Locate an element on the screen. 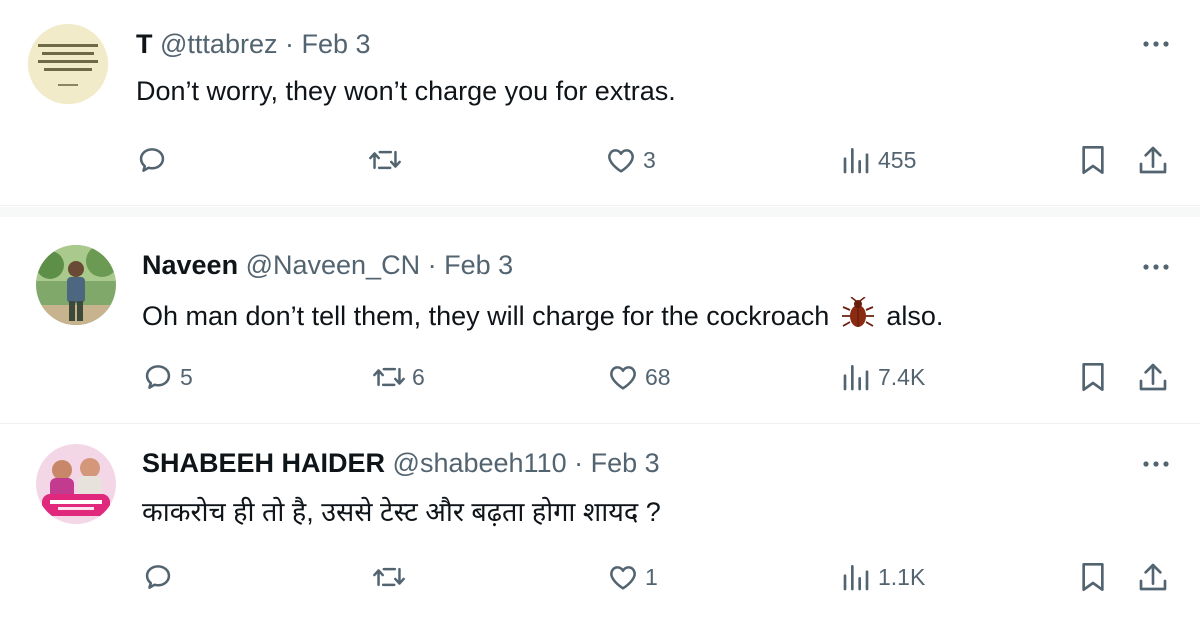  like-button: 3 is located at coordinates (630, 160).